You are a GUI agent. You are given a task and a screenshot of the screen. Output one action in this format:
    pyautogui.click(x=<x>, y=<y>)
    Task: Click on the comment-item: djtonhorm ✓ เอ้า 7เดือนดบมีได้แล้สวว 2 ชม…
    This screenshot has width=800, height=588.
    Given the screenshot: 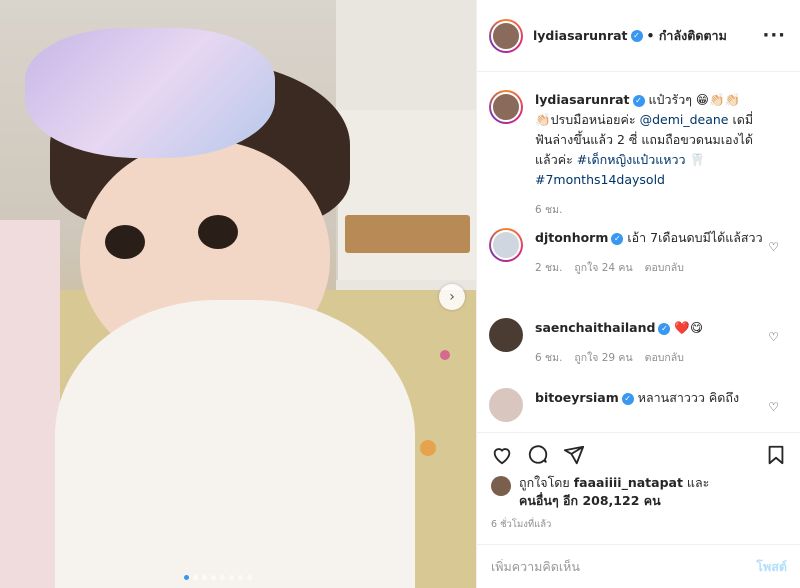 What is the action you would take?
    pyautogui.click(x=639, y=253)
    